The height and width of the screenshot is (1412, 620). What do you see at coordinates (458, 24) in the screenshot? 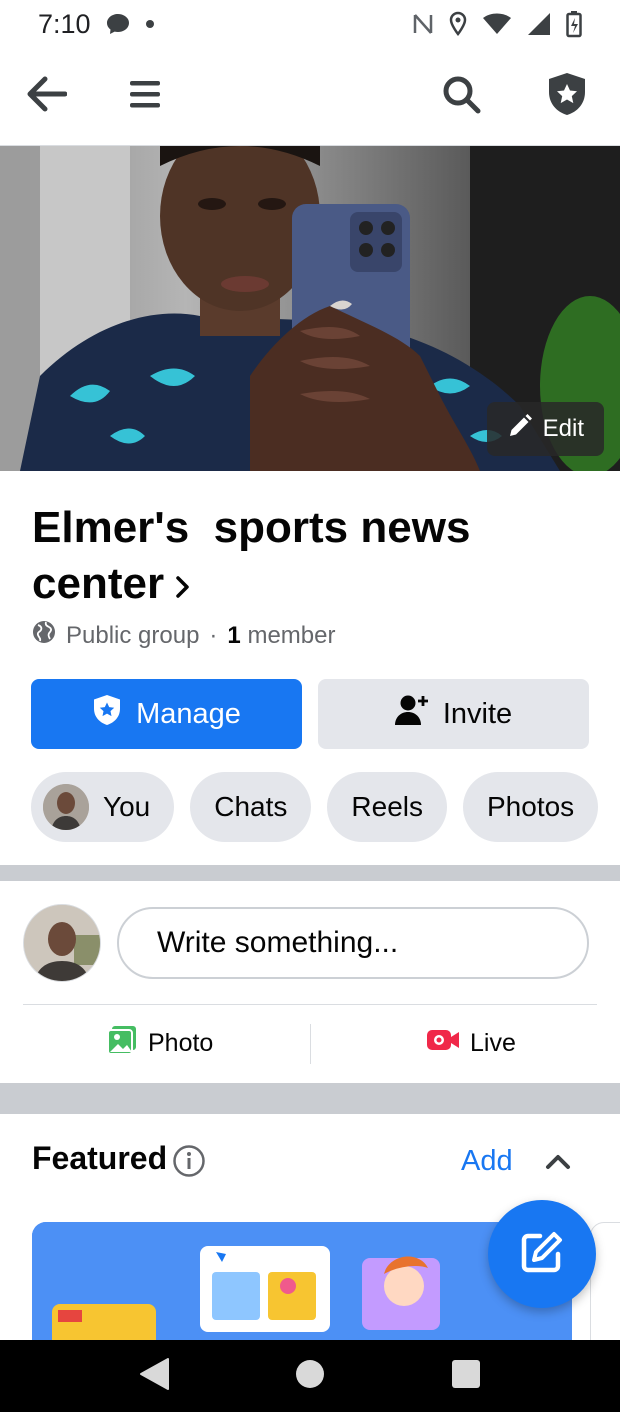
I see `location-icon` at bounding box center [458, 24].